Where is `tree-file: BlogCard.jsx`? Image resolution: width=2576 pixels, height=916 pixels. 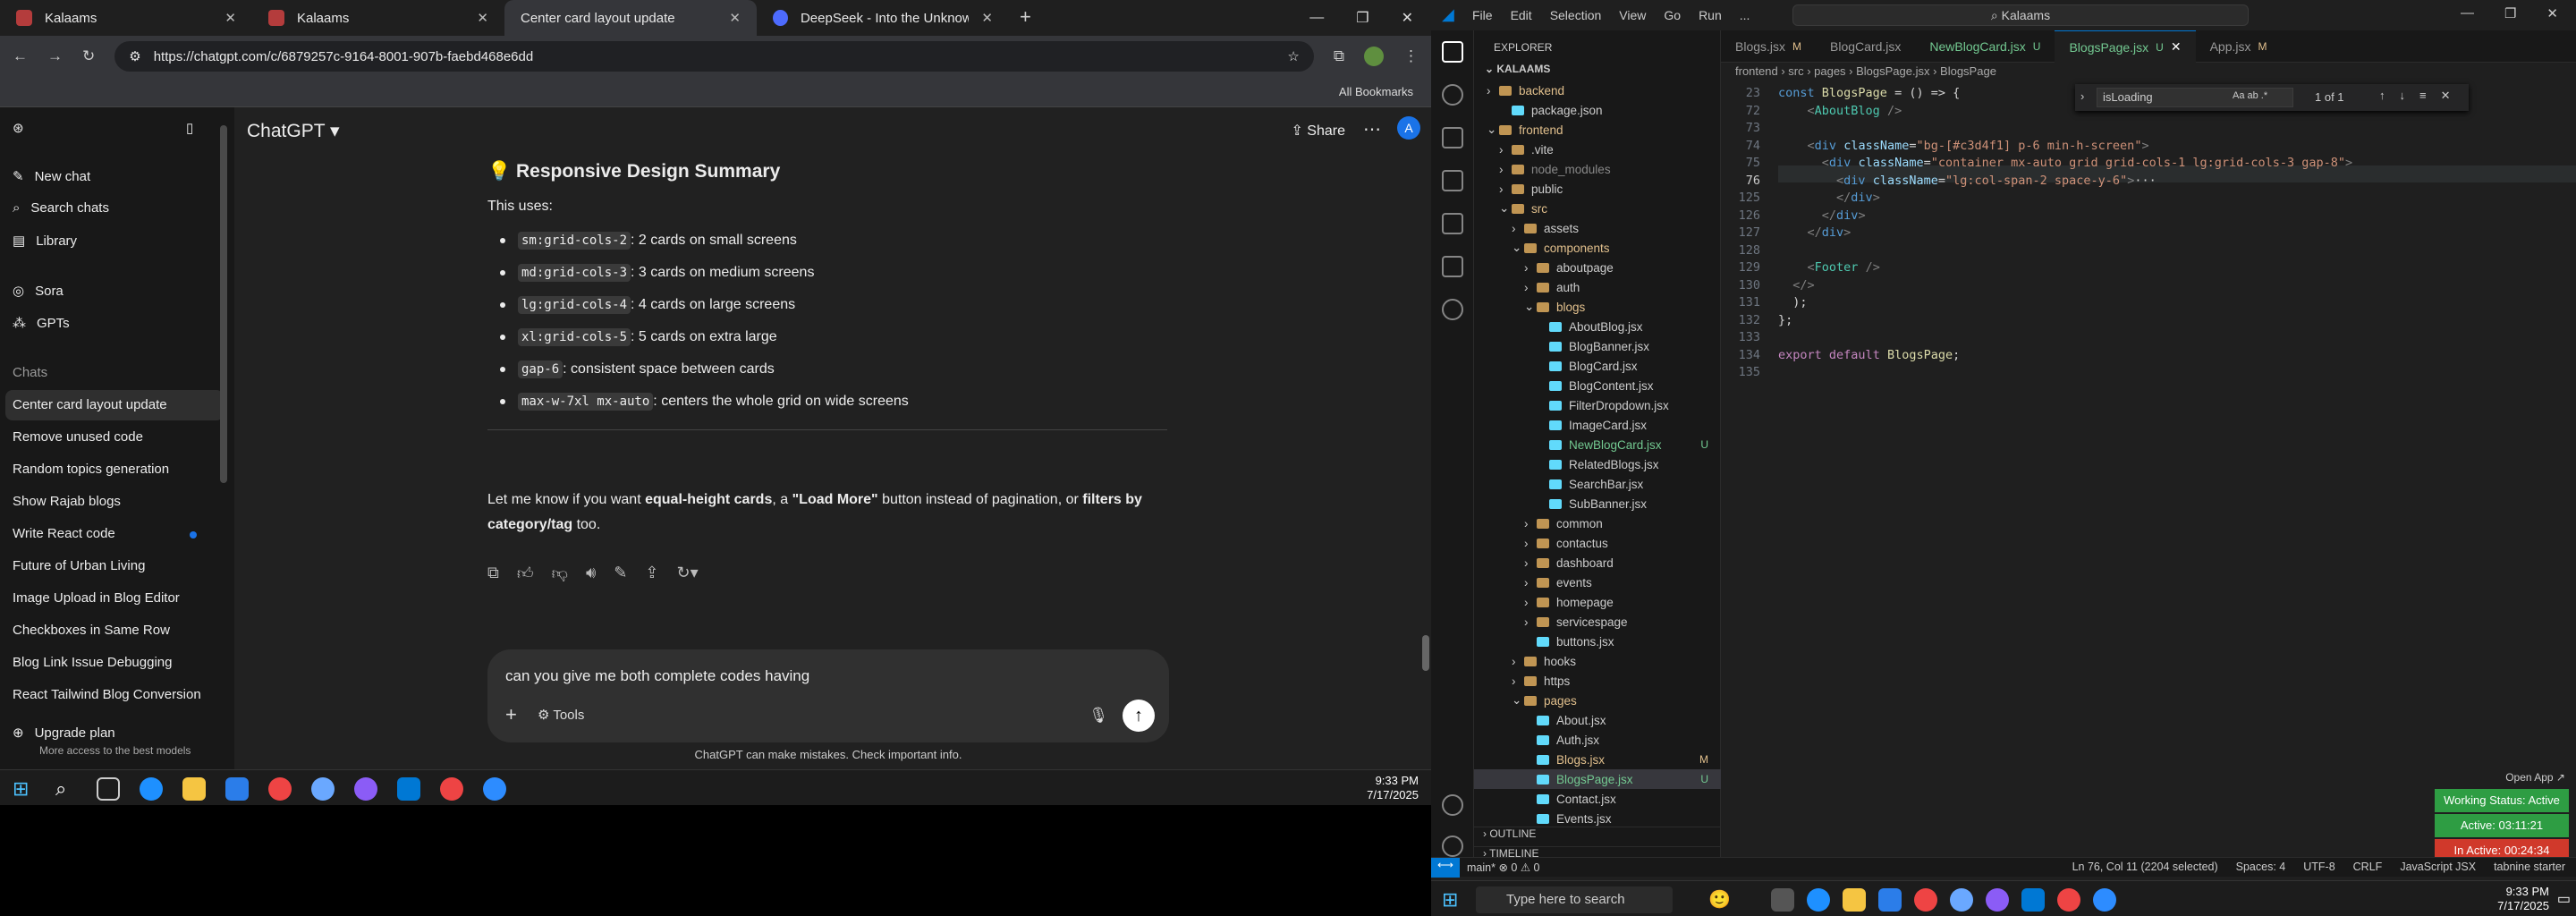
tree-file: BlogCard.jsx is located at coordinates (1597, 366).